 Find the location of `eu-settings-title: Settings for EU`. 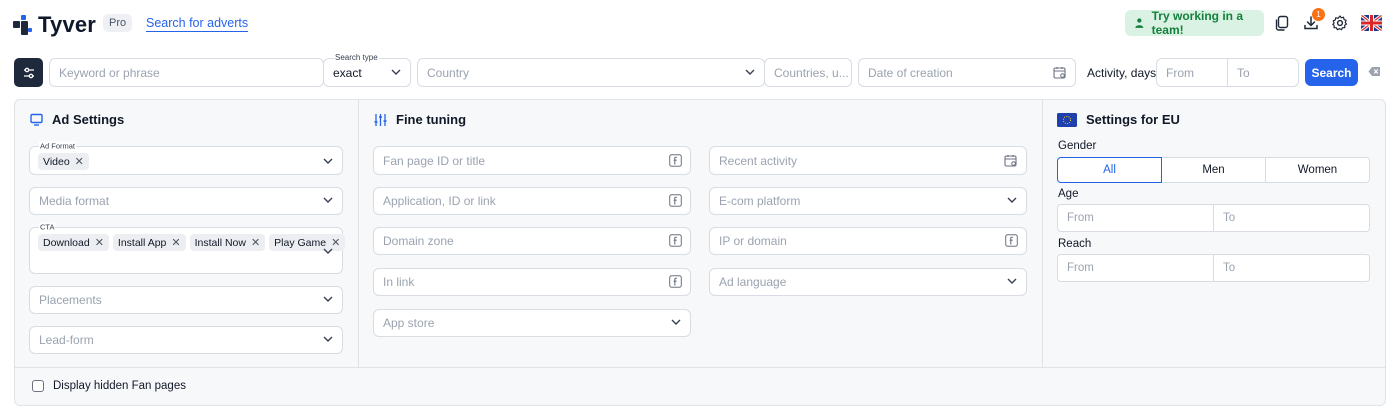

eu-settings-title: Settings for EU is located at coordinates (1118, 119).